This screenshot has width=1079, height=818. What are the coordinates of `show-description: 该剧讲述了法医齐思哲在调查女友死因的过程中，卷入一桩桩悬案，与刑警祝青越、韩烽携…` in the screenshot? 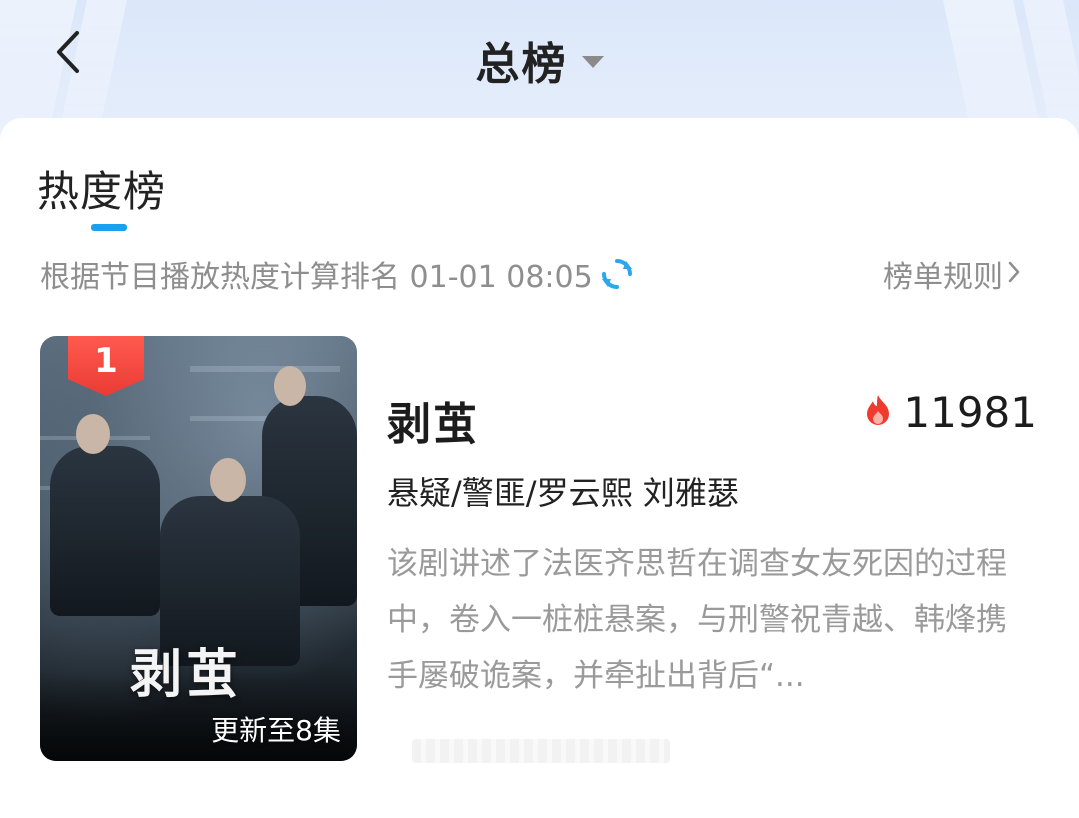 It's located at (697, 620).